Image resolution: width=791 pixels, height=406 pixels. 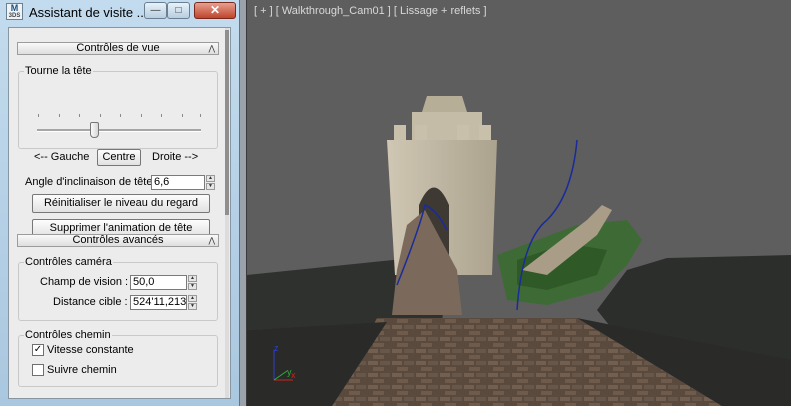 I want to click on target-distance-spinner: ▲ ▼, so click(x=192, y=302).